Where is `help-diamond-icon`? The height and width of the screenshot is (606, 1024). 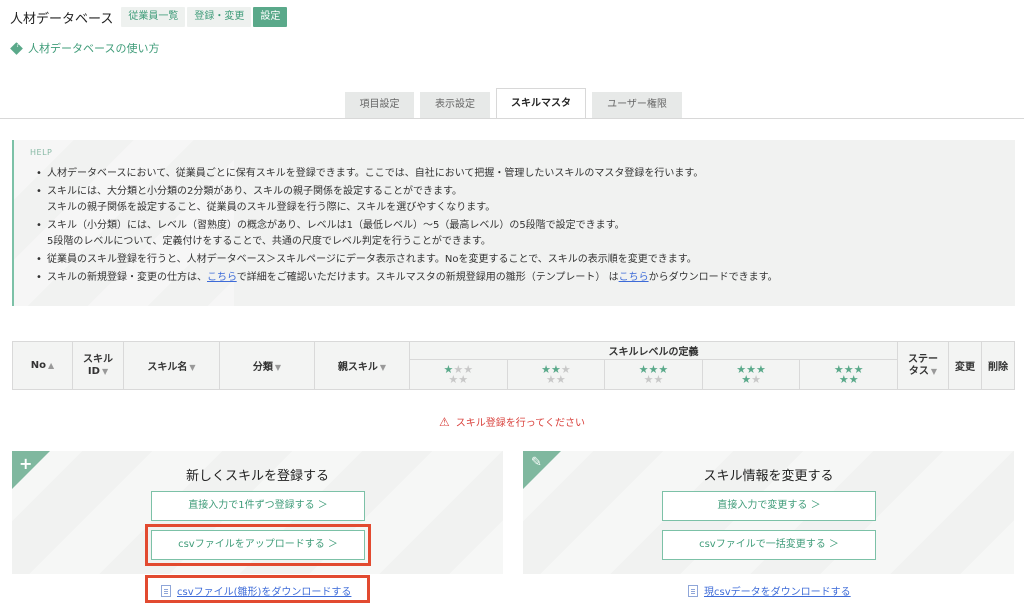 help-diamond-icon is located at coordinates (16, 48).